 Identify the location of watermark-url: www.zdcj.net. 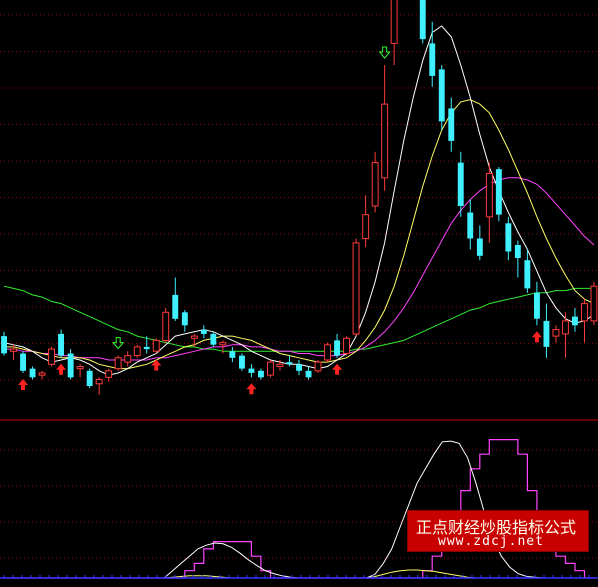
(491, 541).